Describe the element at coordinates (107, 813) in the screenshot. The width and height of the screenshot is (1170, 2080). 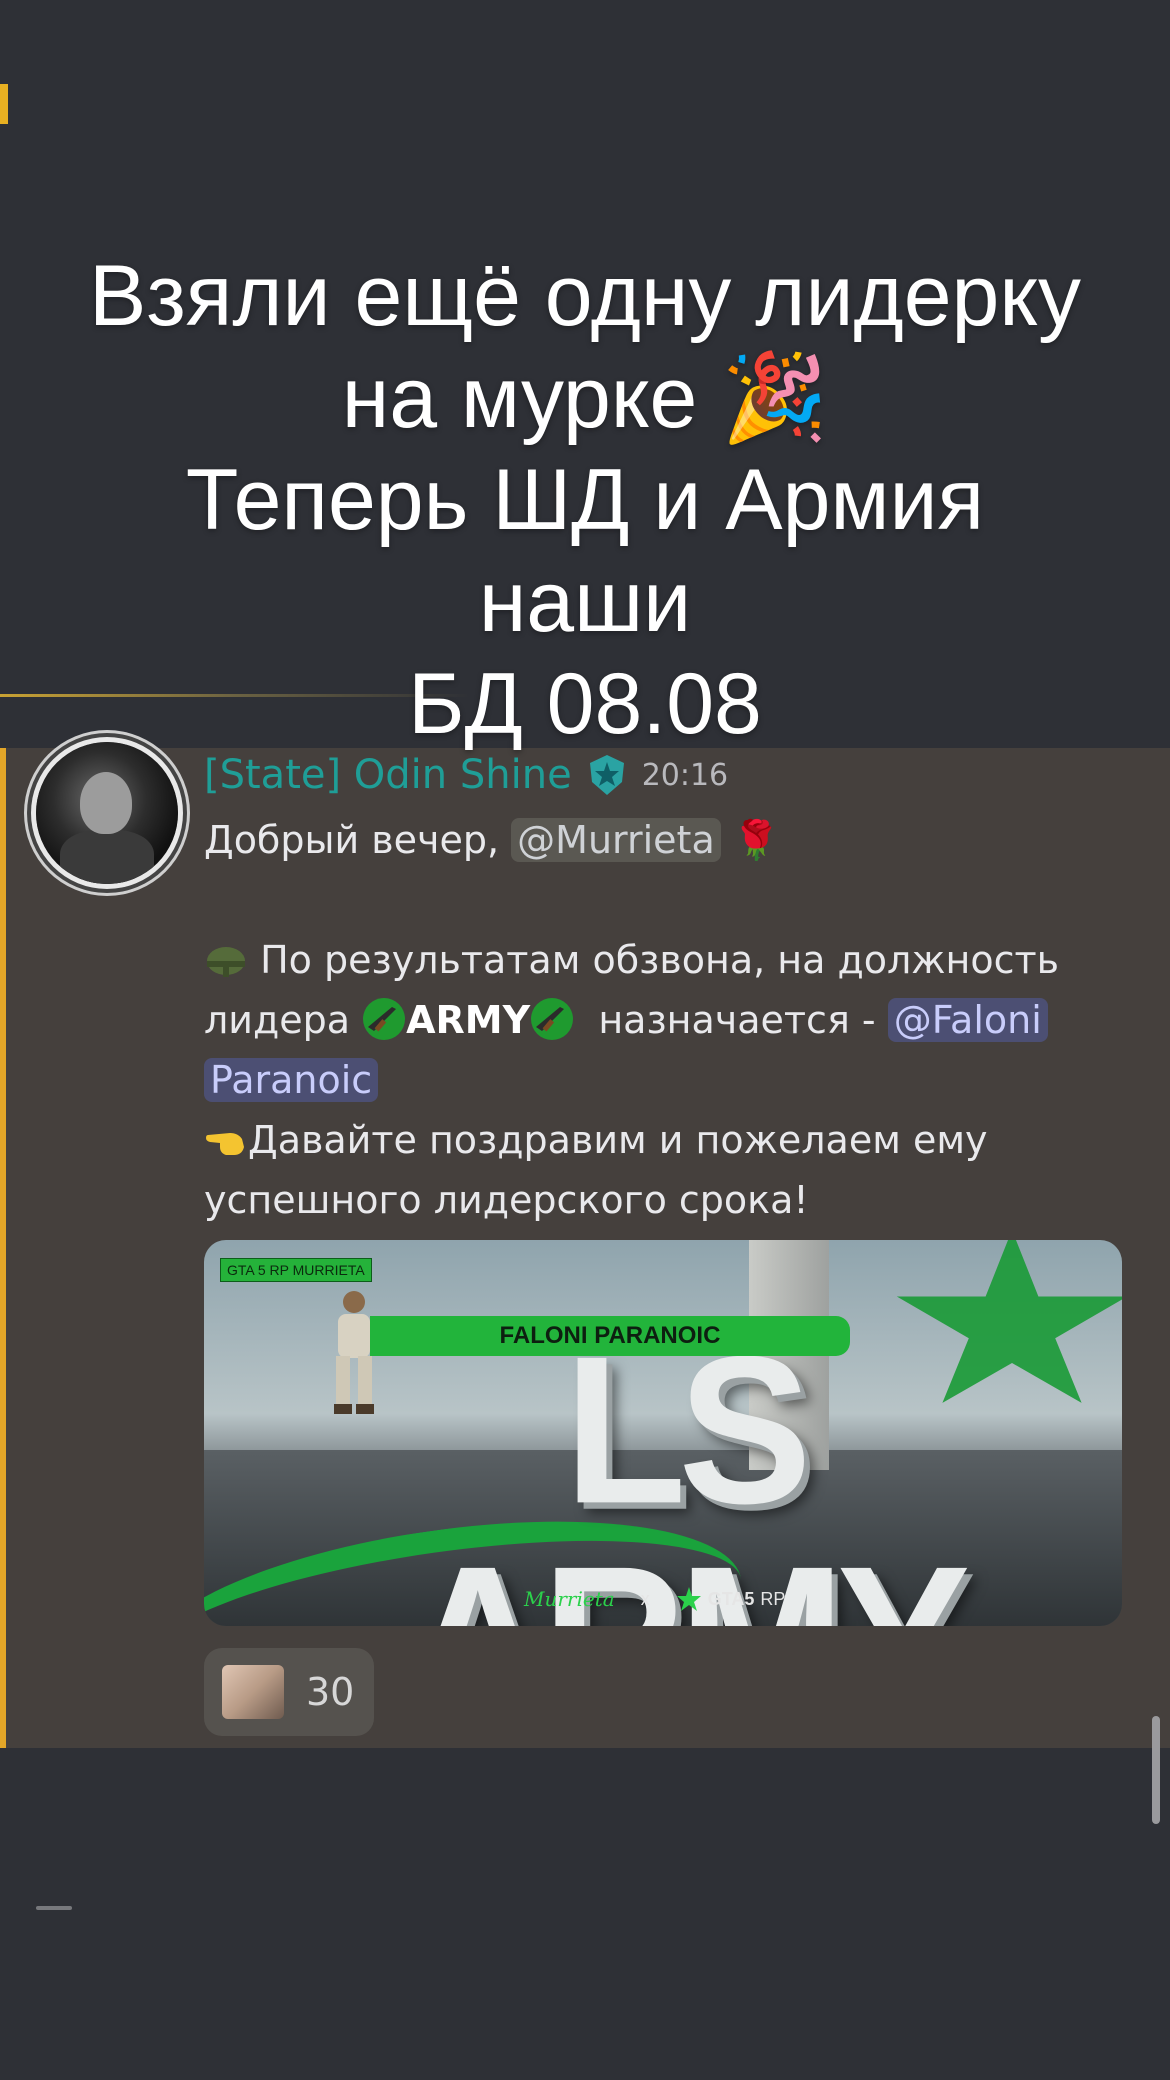
I see `author-avatar` at that location.